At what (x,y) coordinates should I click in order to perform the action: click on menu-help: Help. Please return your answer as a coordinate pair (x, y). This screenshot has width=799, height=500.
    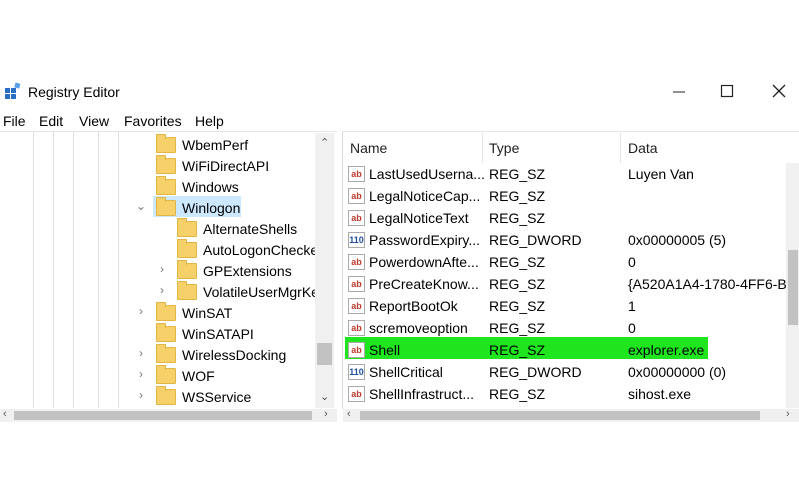
    Looking at the image, I should click on (209, 121).